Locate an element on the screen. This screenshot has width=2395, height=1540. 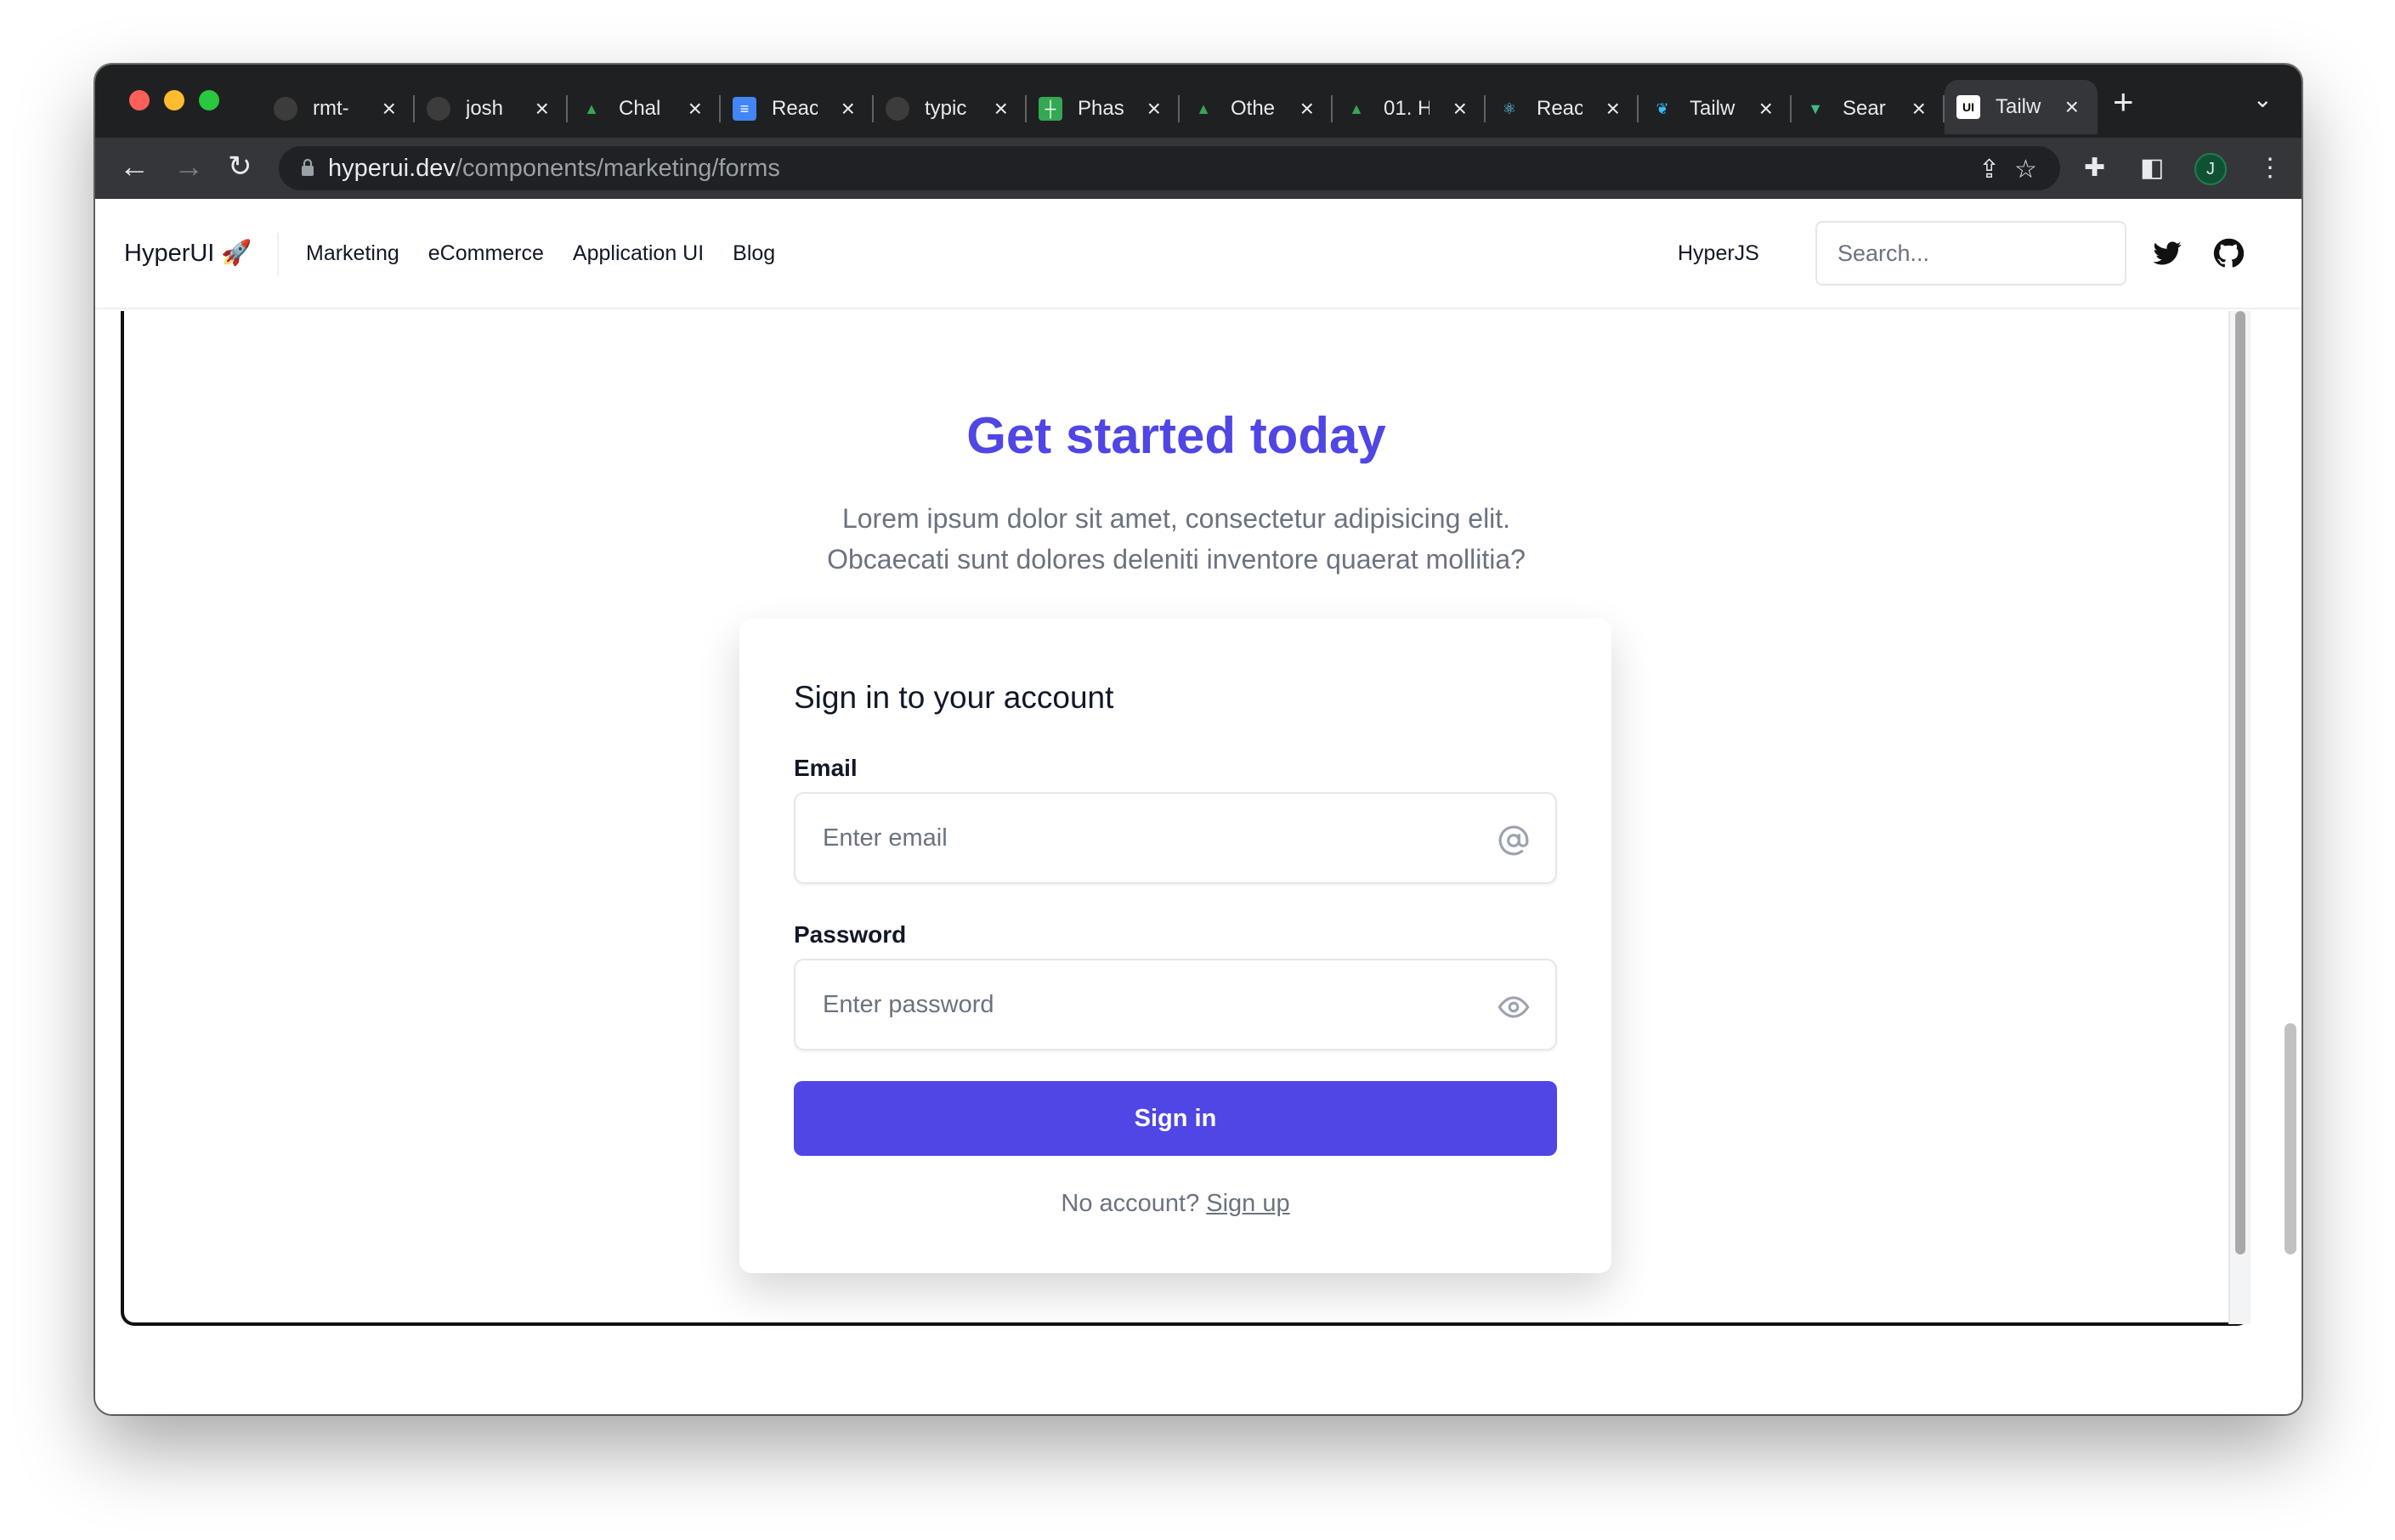
browser-tab: typic × is located at coordinates (950, 109).